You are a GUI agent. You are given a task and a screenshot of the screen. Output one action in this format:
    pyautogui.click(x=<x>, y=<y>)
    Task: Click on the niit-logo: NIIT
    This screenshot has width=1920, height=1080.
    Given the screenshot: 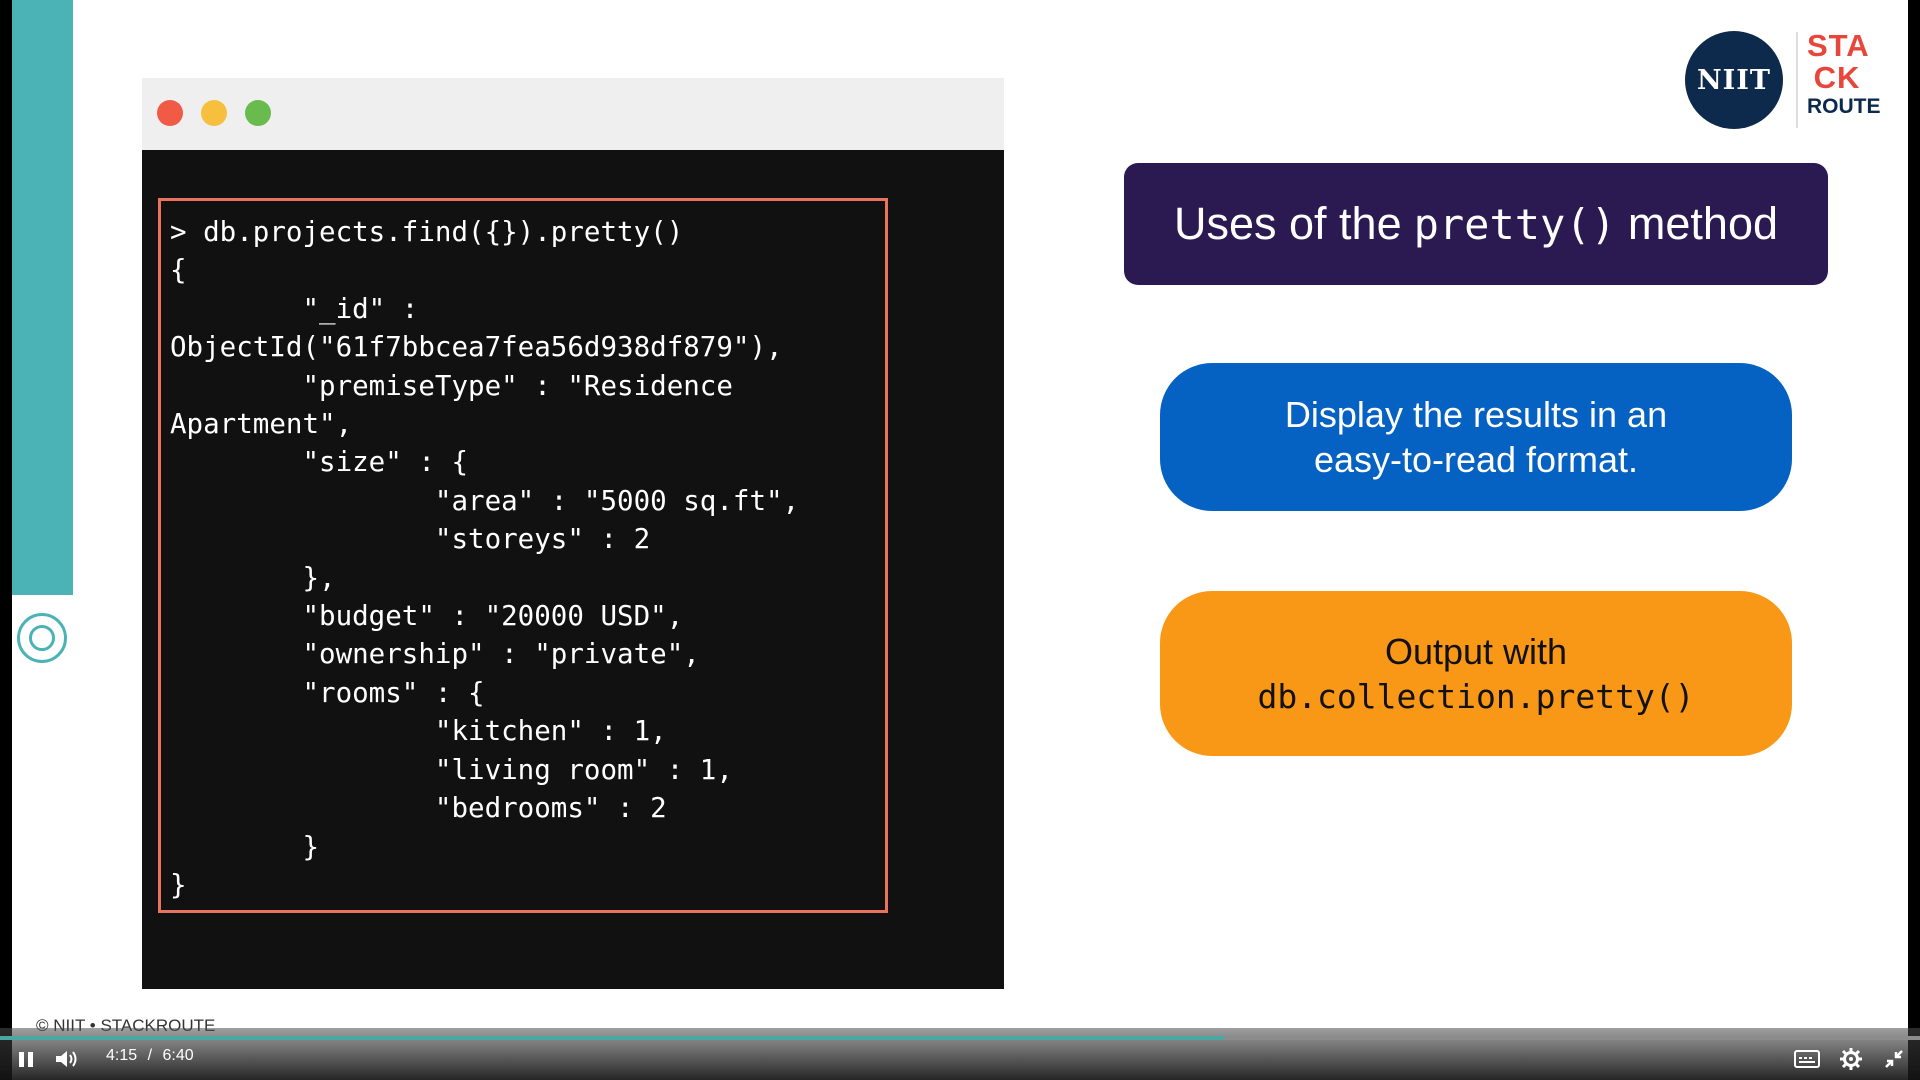 What is the action you would take?
    pyautogui.click(x=1734, y=80)
    